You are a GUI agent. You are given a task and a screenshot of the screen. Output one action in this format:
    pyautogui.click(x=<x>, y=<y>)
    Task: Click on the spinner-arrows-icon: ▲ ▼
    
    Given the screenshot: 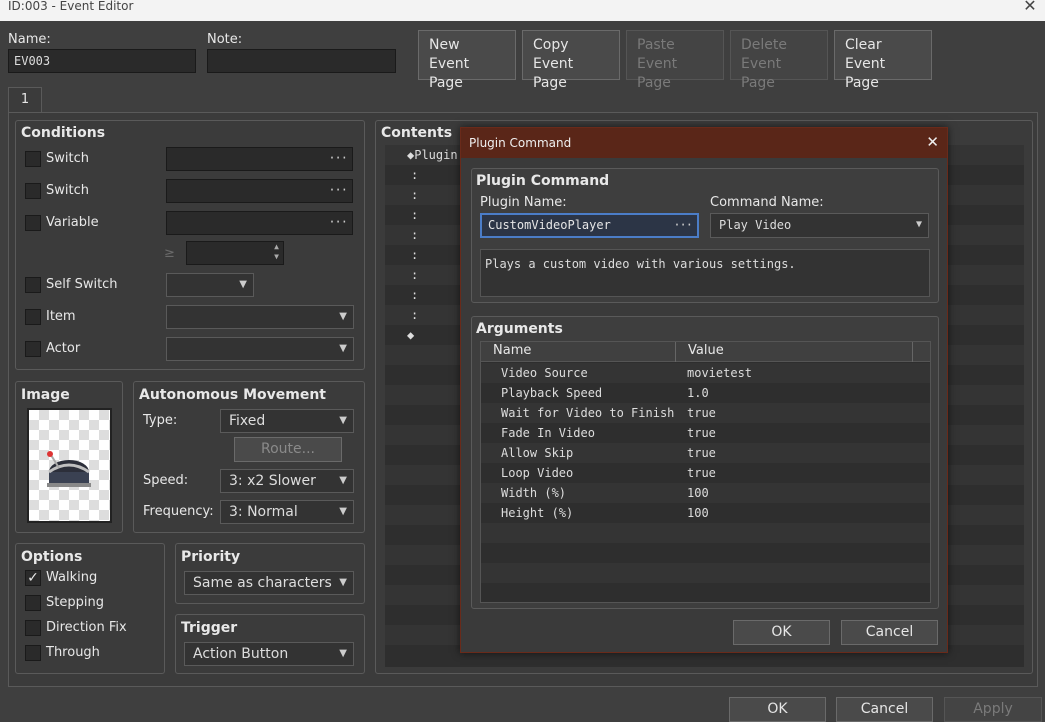 What is the action you would take?
    pyautogui.click(x=276, y=252)
    